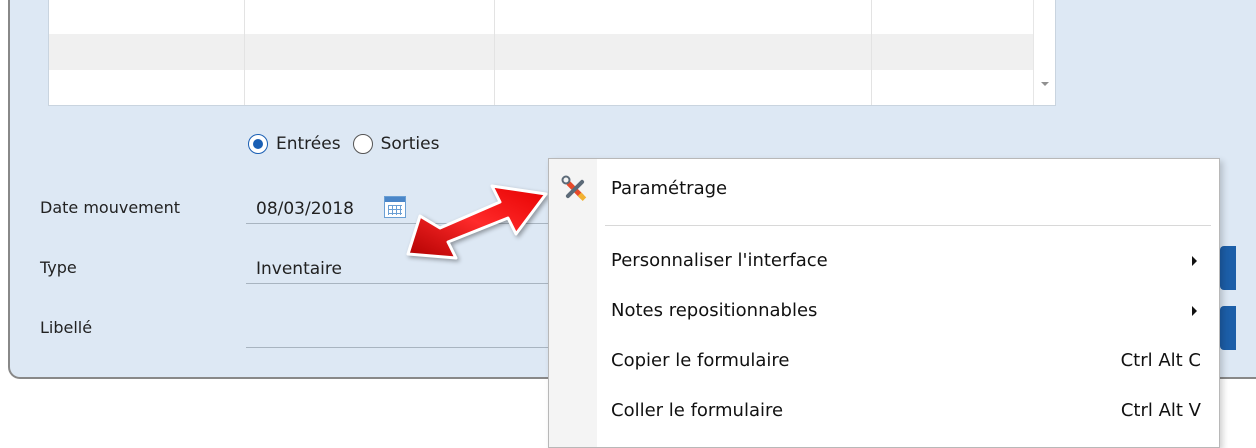 The image size is (1256, 448). I want to click on scroll-down-icon, so click(1045, 84).